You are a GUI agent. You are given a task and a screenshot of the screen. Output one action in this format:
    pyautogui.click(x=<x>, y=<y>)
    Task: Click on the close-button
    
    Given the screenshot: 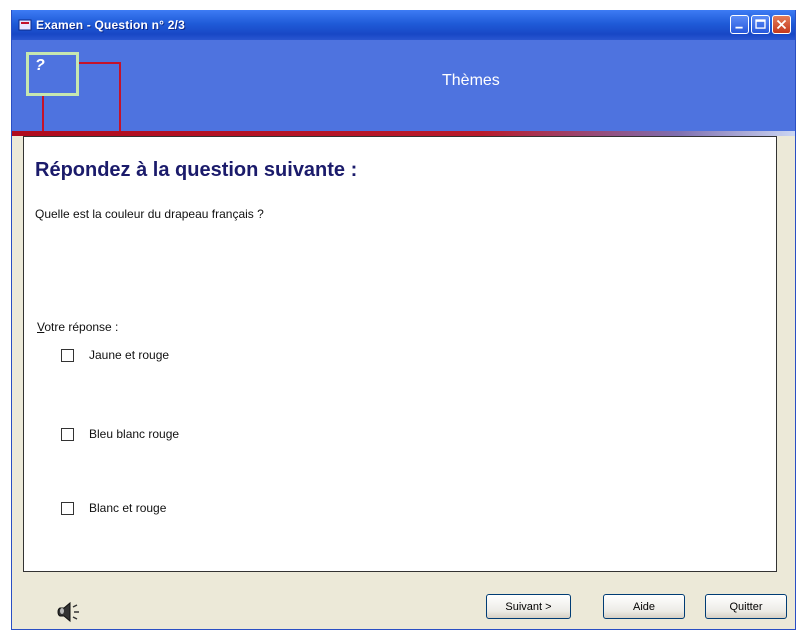 What is the action you would take?
    pyautogui.click(x=781, y=24)
    